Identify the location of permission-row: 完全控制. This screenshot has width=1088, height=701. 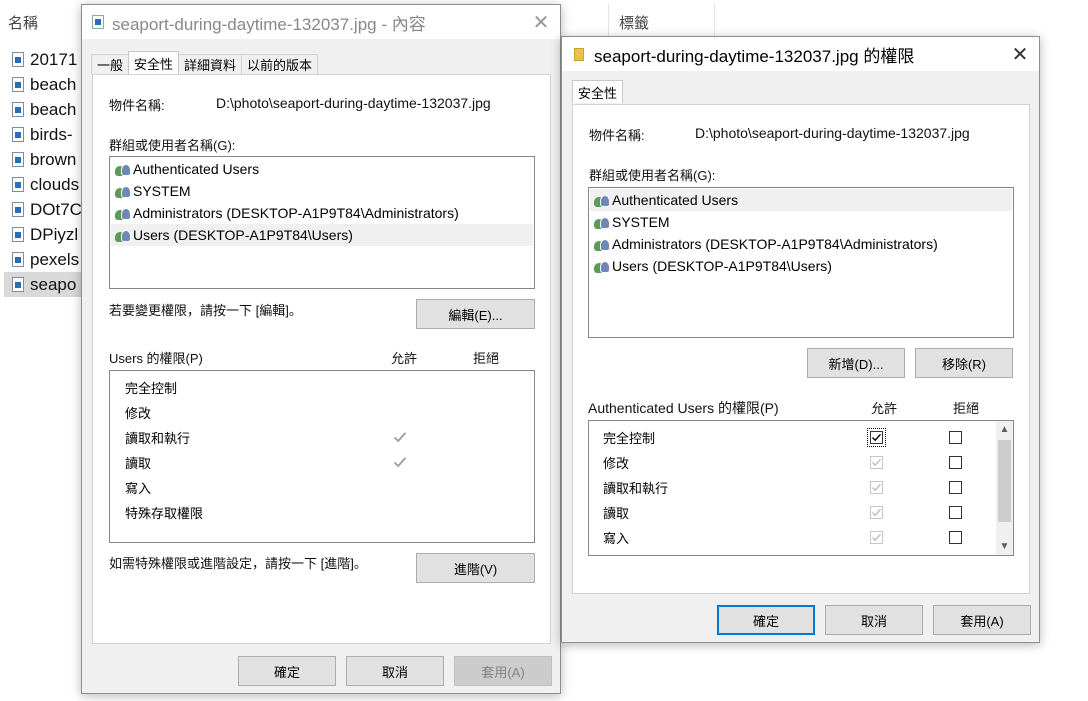
(801, 437).